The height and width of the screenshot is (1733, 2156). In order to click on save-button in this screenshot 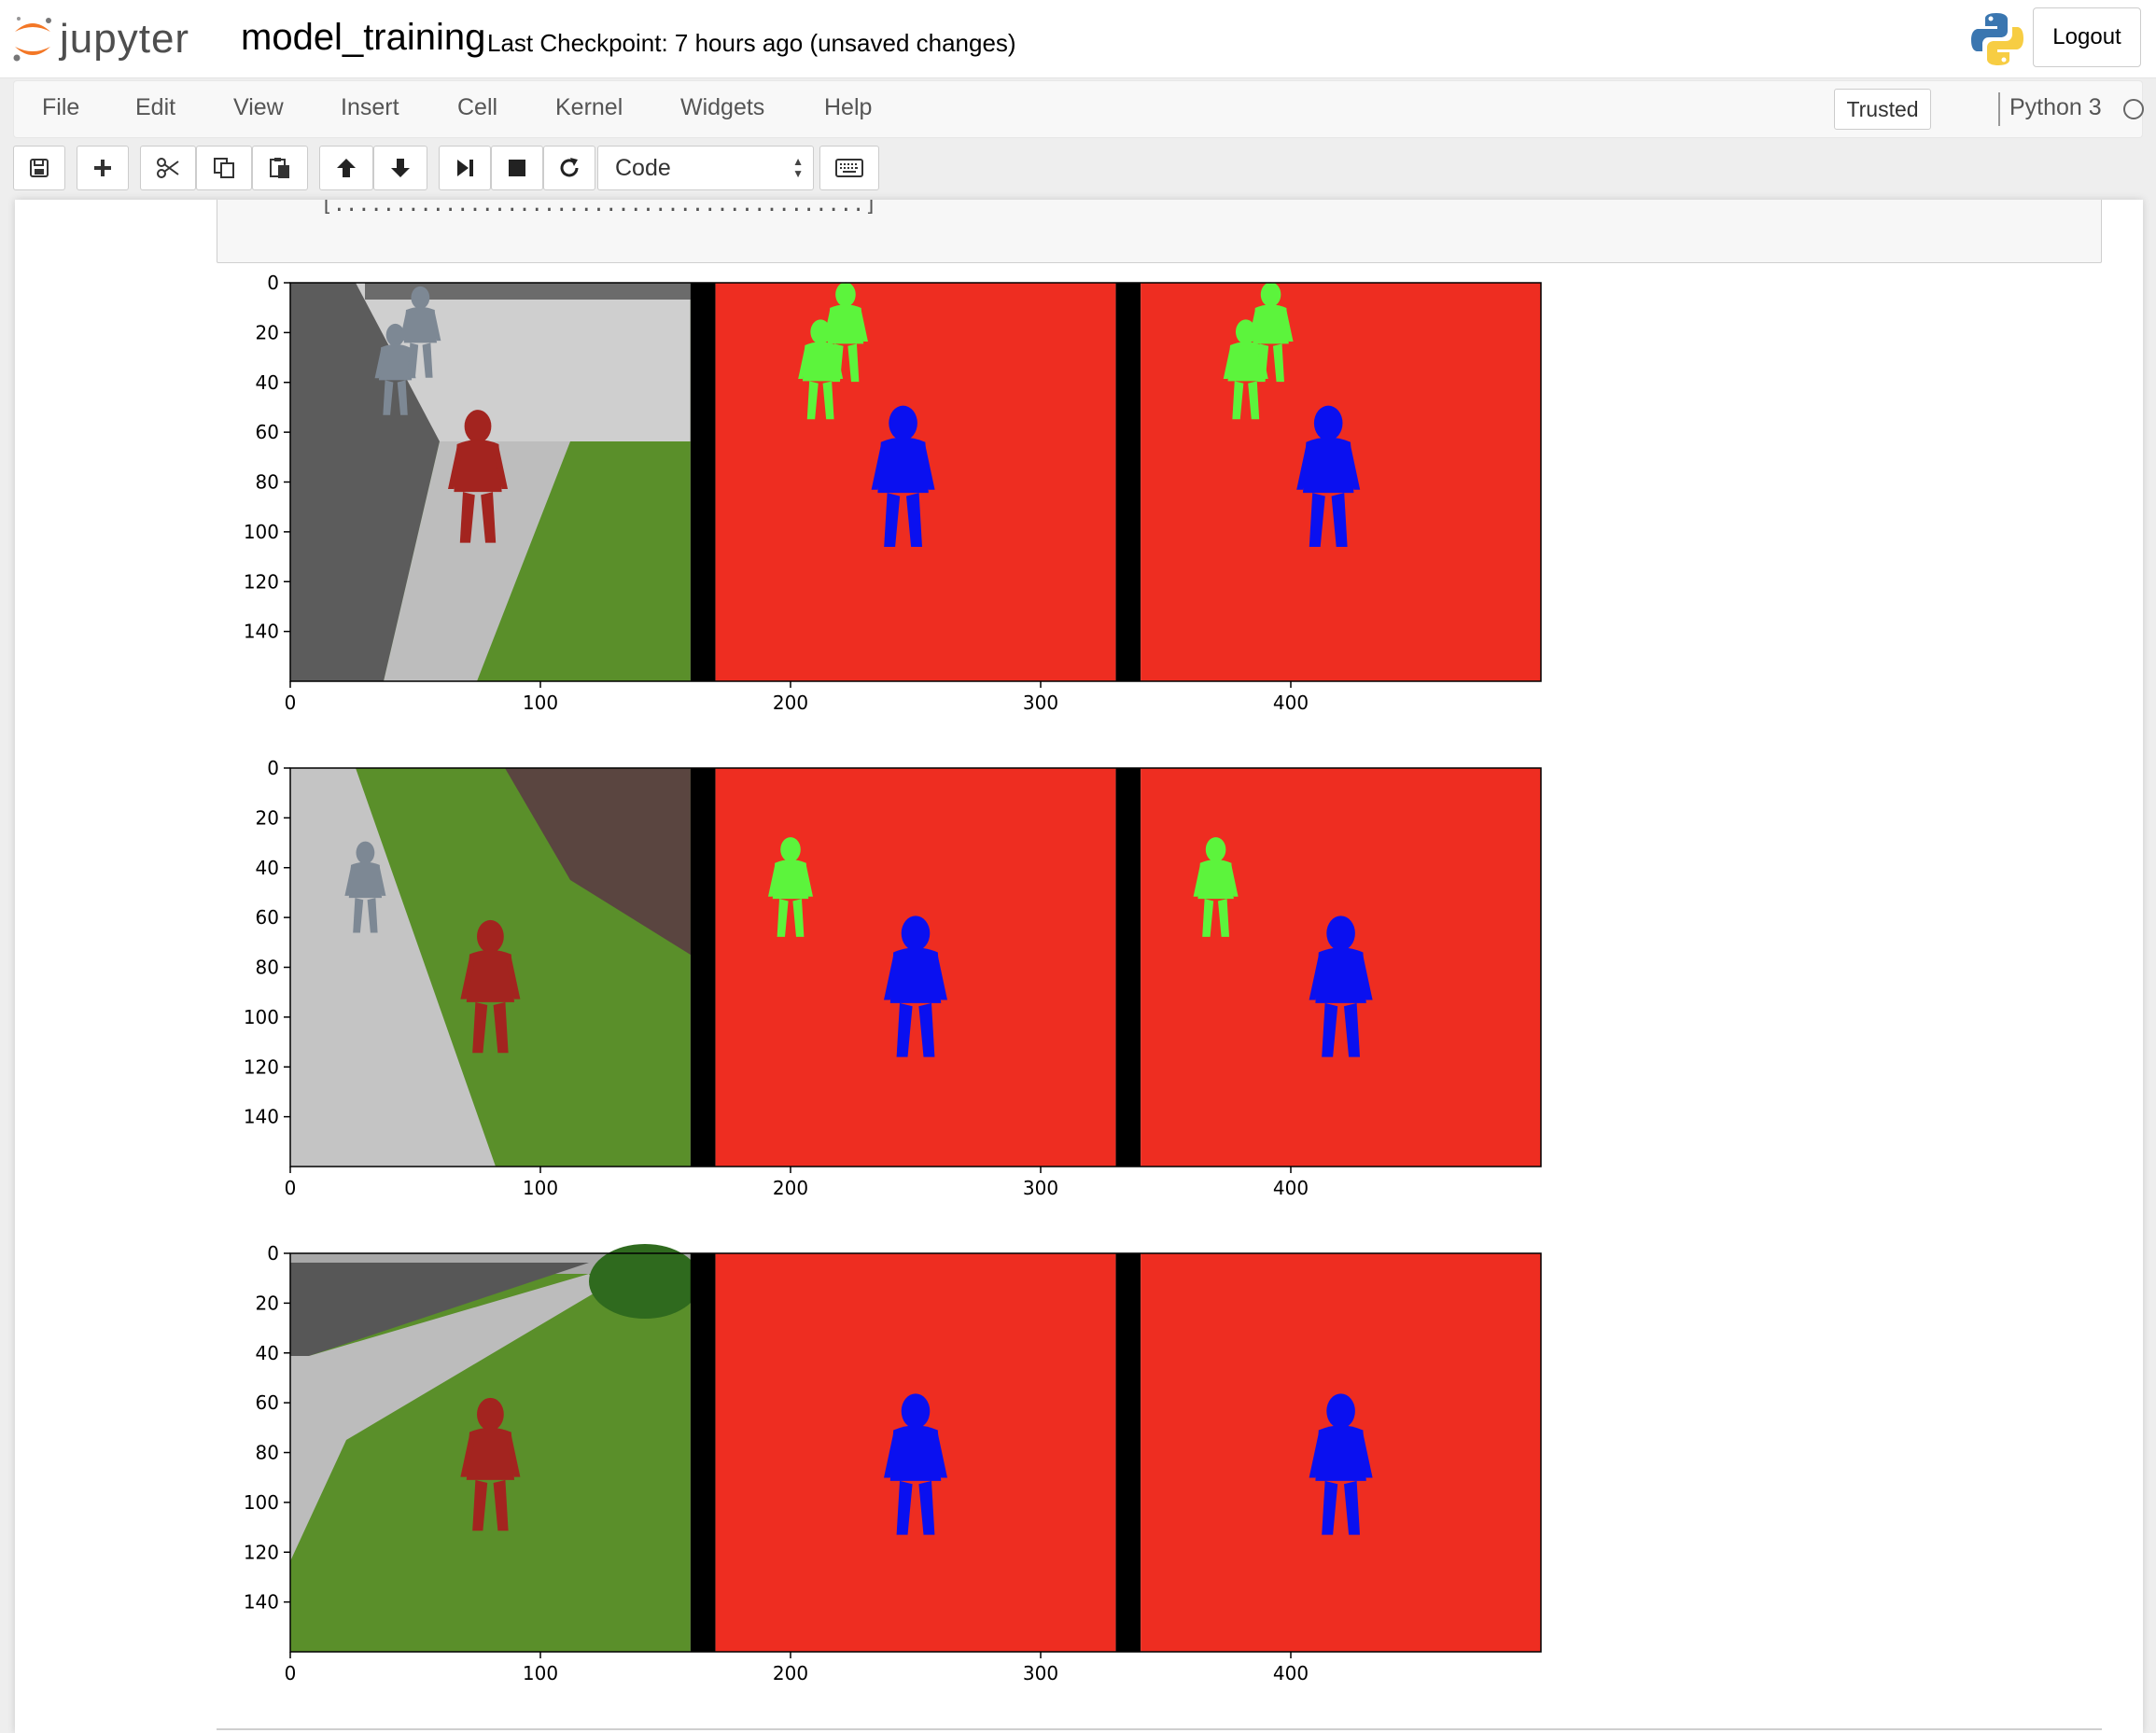, I will do `click(39, 168)`.